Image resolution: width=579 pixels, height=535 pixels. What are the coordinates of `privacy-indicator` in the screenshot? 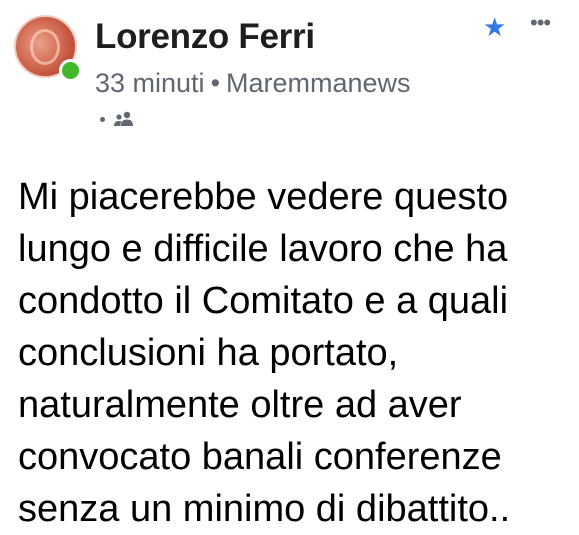 It's located at (117, 119).